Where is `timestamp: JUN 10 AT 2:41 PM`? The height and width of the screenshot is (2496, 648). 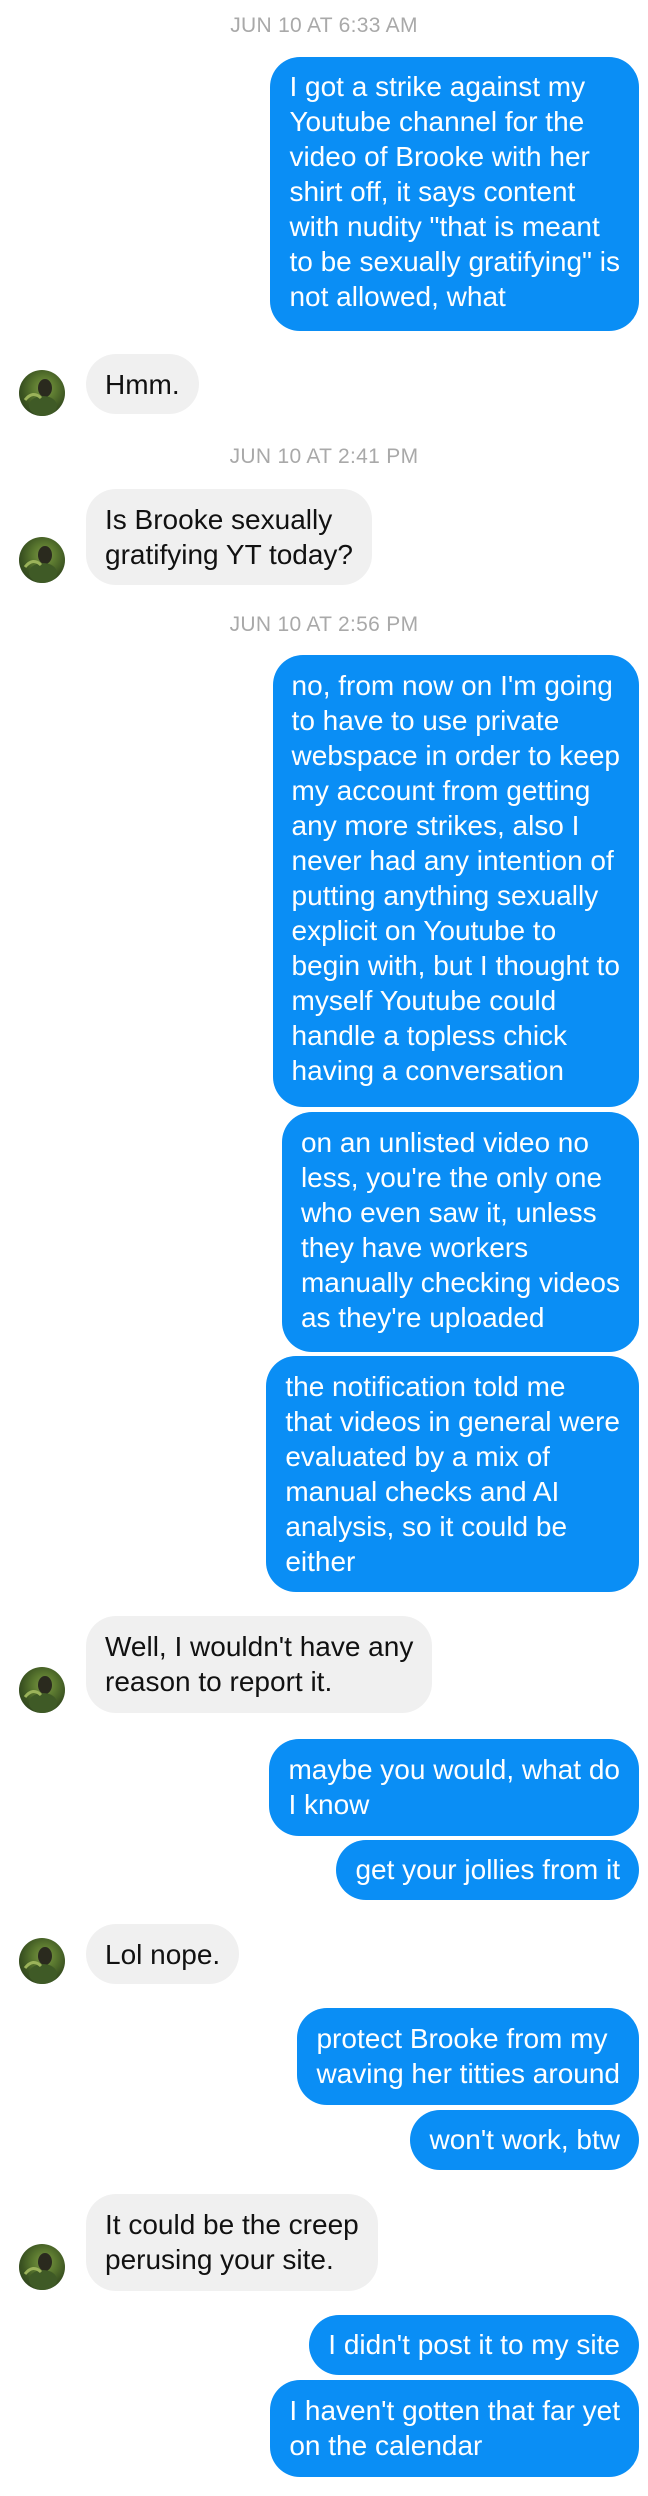
timestamp: JUN 10 AT 2:41 PM is located at coordinates (324, 456).